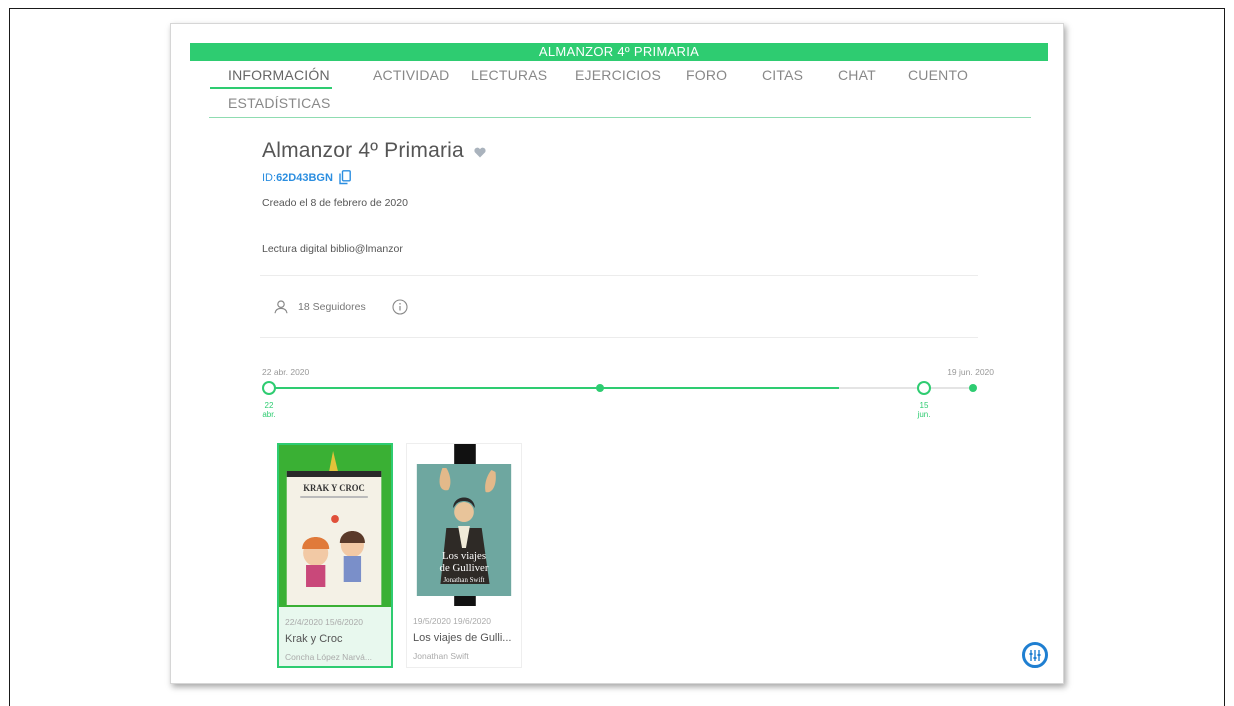  What do you see at coordinates (335, 203) in the screenshot?
I see `created-date: Creado el 8 de febrero de 2020` at bounding box center [335, 203].